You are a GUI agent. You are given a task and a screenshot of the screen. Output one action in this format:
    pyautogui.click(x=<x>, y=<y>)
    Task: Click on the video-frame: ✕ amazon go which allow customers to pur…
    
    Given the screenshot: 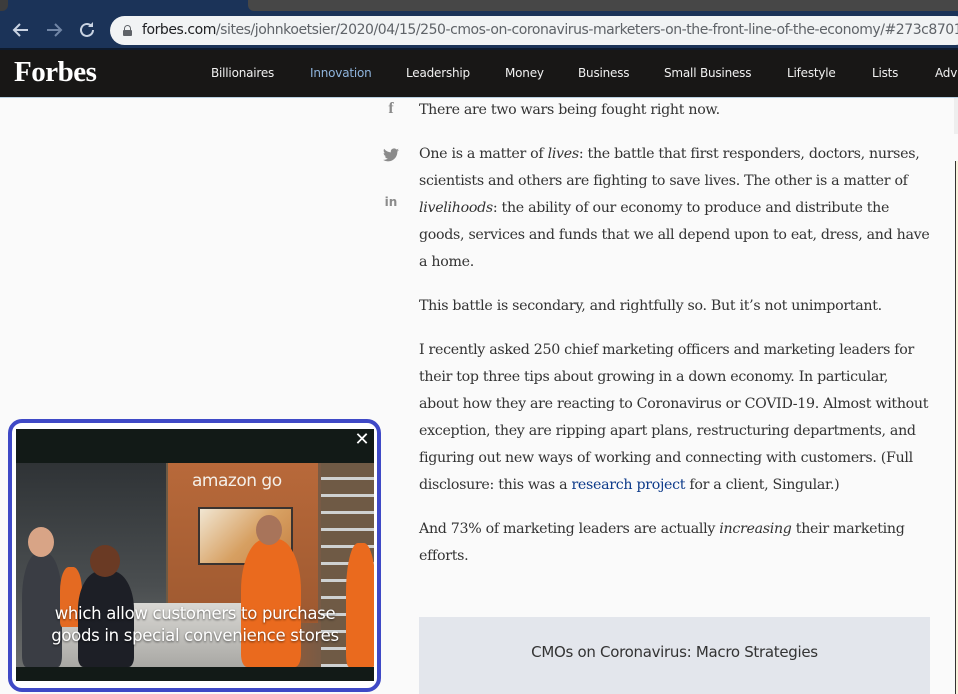 What is the action you would take?
    pyautogui.click(x=195, y=555)
    